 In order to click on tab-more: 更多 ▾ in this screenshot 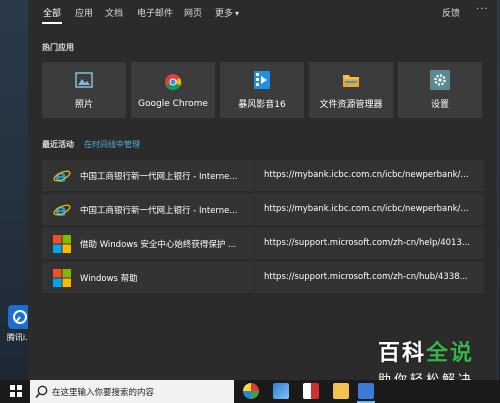, I will do `click(227, 12)`.